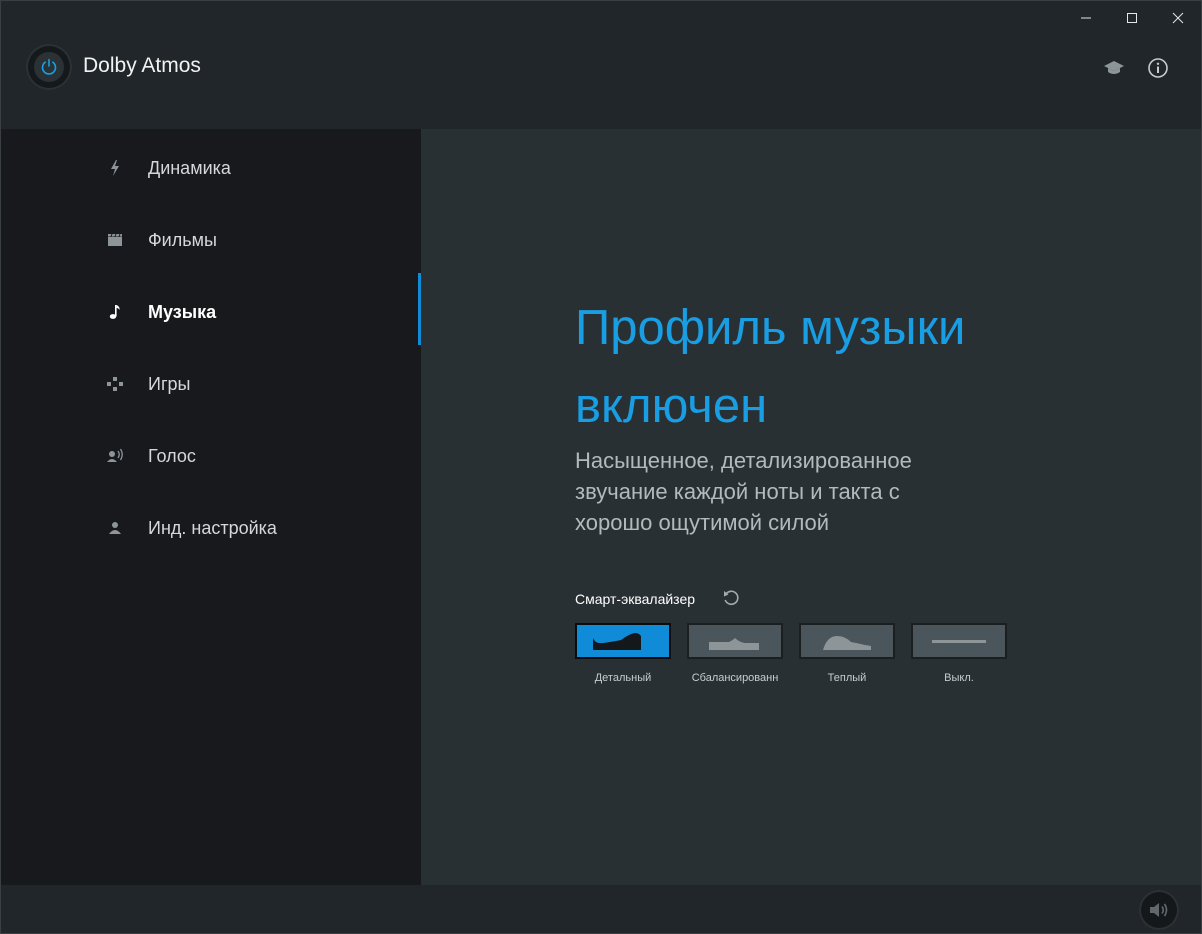  Describe the element at coordinates (115, 312) in the screenshot. I see `music-note-icon` at that location.